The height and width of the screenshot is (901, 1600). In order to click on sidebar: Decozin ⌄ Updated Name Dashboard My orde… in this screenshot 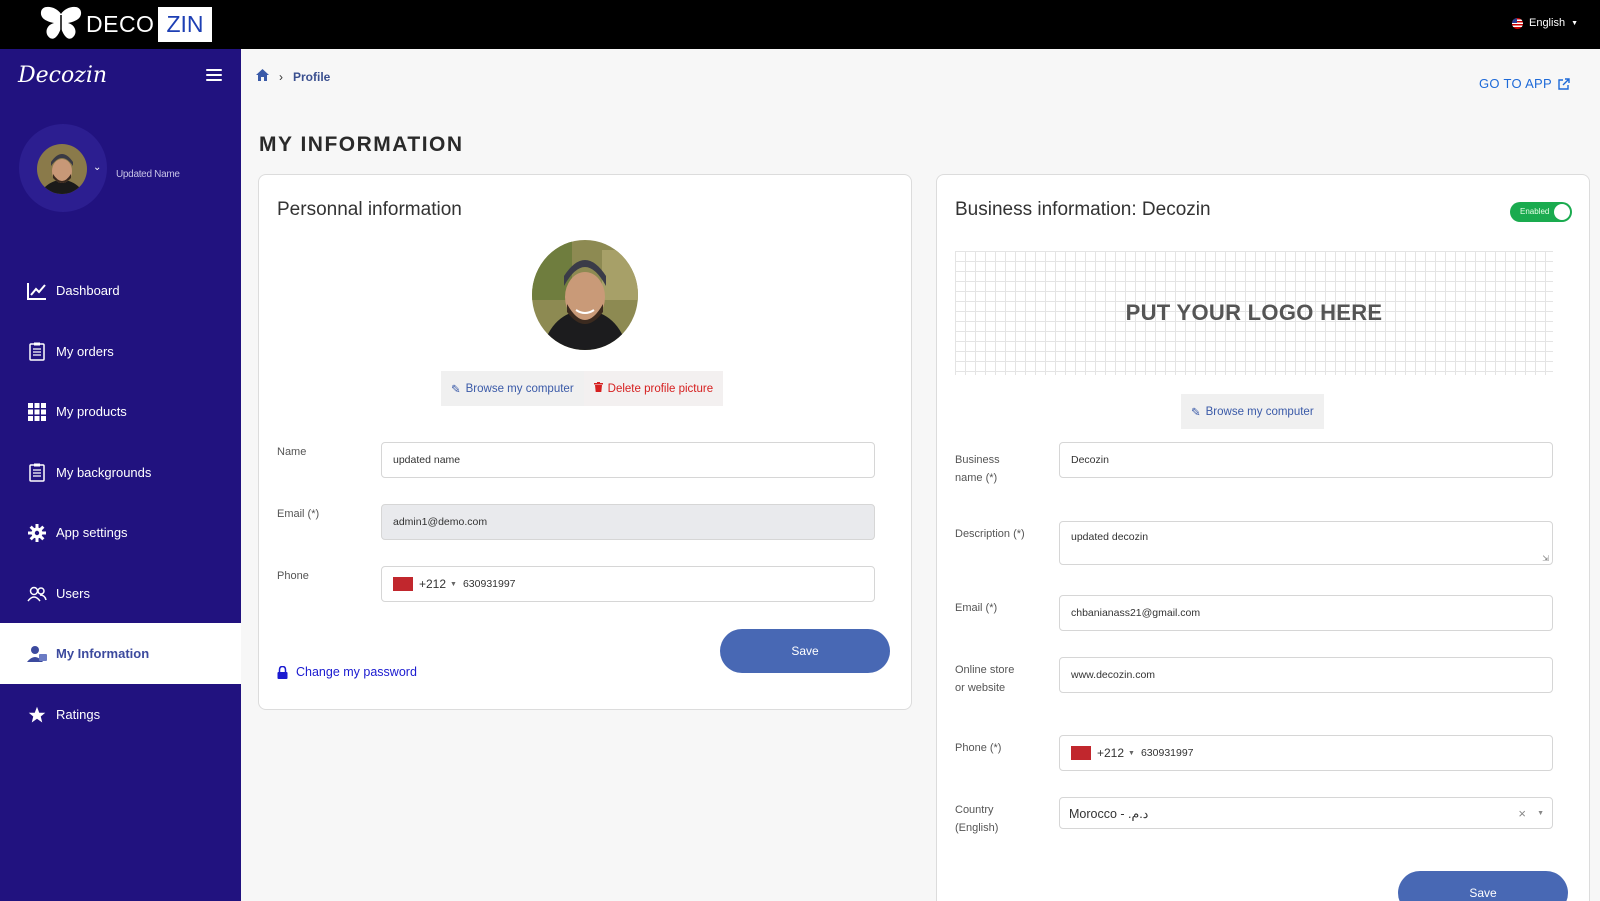, I will do `click(120, 475)`.